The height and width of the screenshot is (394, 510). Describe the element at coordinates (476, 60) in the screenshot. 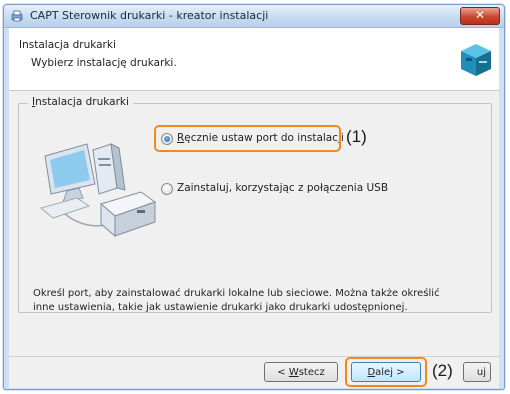

I see `printer-box-icon` at that location.